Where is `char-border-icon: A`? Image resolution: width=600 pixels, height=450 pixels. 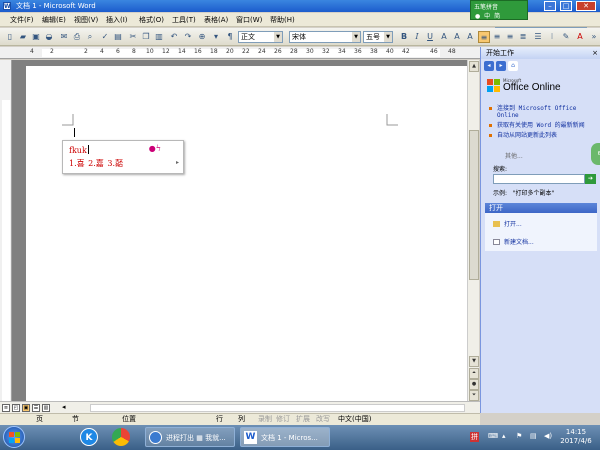 char-border-icon: A is located at coordinates (444, 37).